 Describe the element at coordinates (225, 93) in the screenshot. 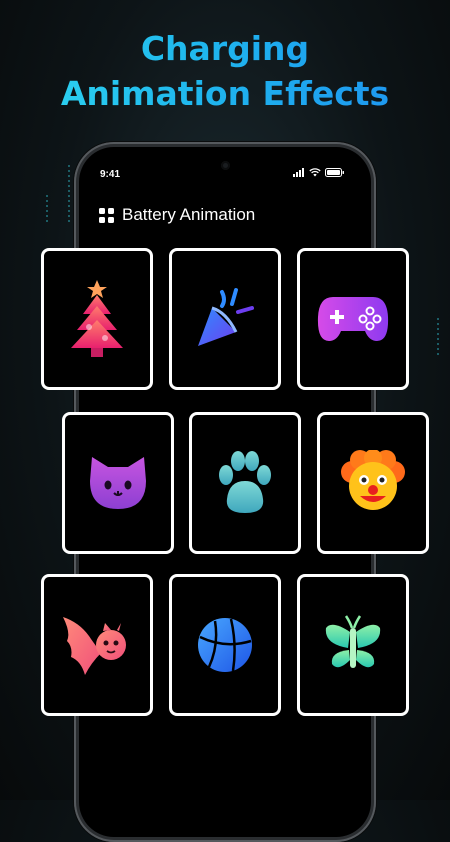

I see `headline-line-2: Animation Effects` at that location.